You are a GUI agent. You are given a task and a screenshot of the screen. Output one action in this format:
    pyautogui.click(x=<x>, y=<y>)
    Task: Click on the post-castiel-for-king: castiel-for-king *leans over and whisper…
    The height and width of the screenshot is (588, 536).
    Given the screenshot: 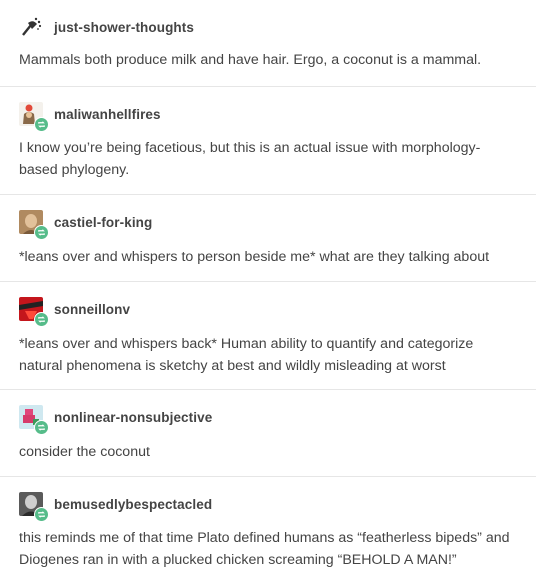 What is the action you would take?
    pyautogui.click(x=268, y=238)
    